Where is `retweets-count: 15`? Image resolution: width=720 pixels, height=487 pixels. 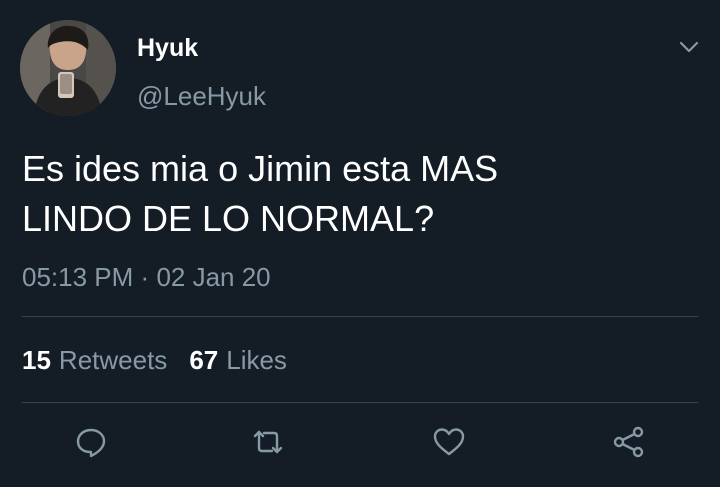
retweets-count: 15 is located at coordinates (36, 360).